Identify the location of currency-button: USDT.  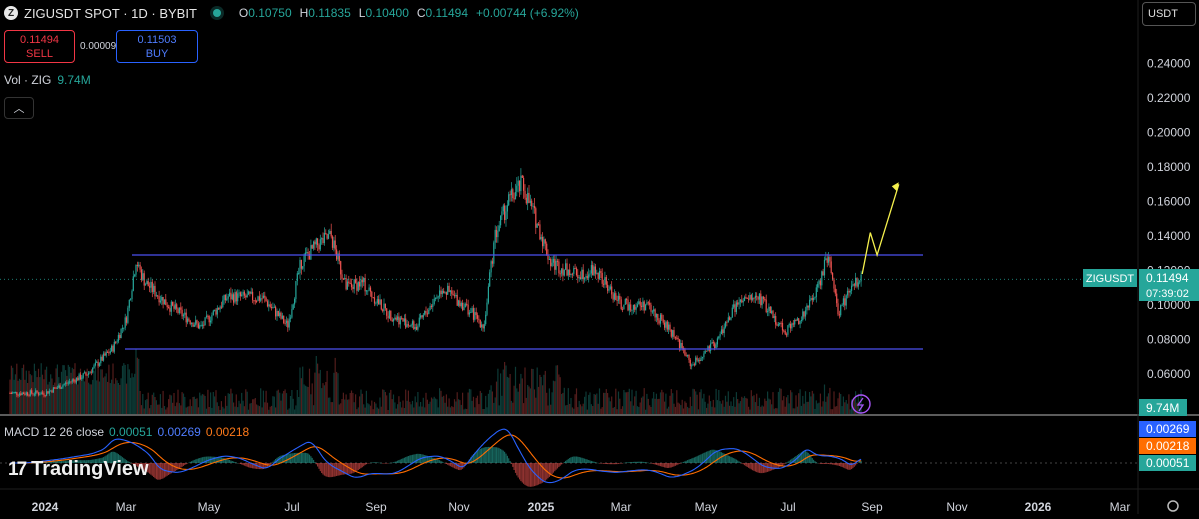
(1169, 14).